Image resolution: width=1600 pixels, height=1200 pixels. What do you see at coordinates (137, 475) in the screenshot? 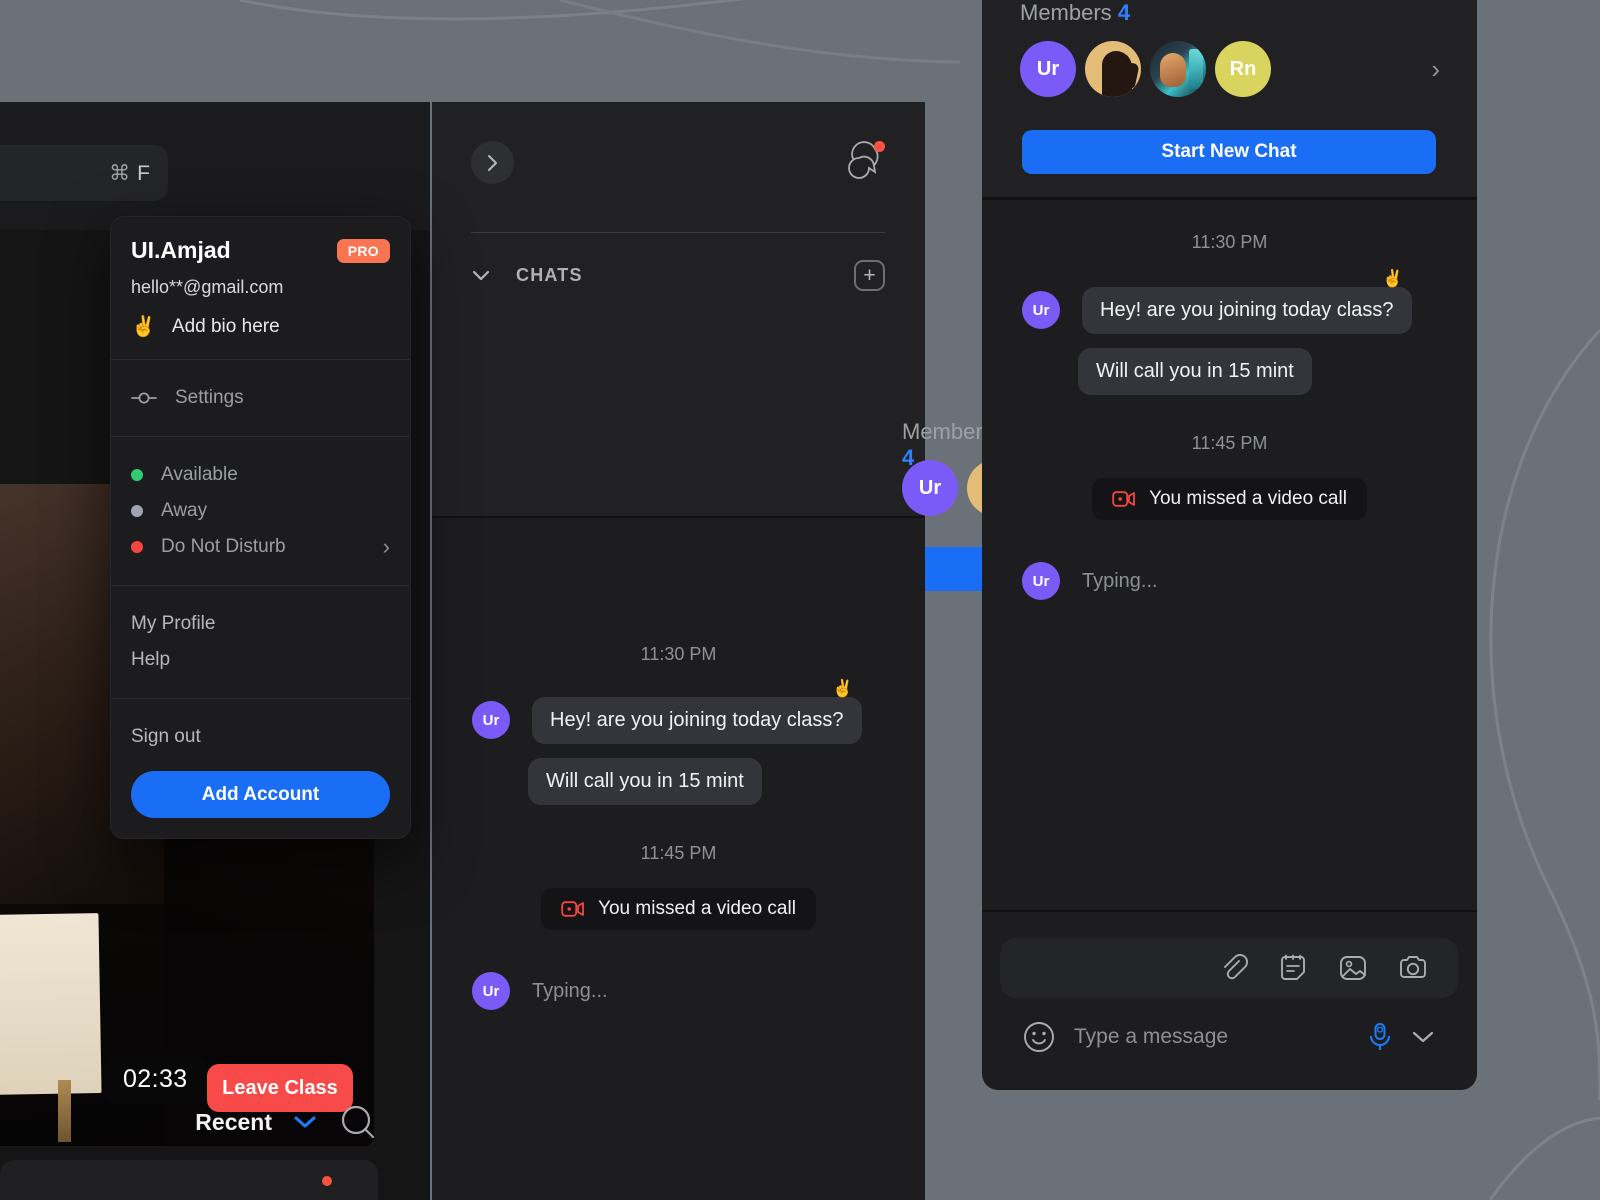
I see `status-dot-available` at bounding box center [137, 475].